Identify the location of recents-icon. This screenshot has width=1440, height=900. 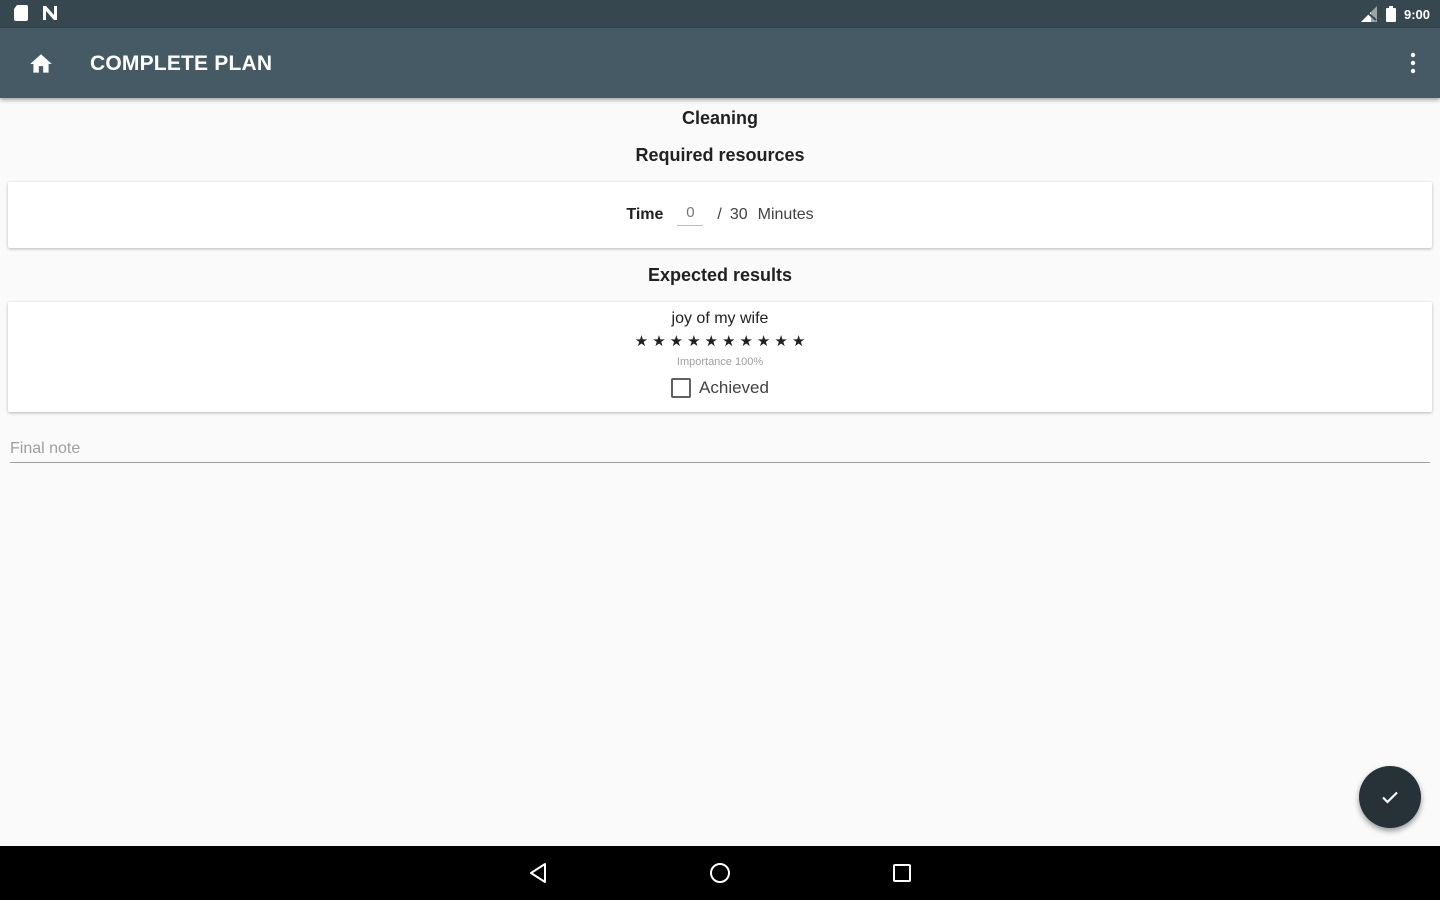
(902, 873).